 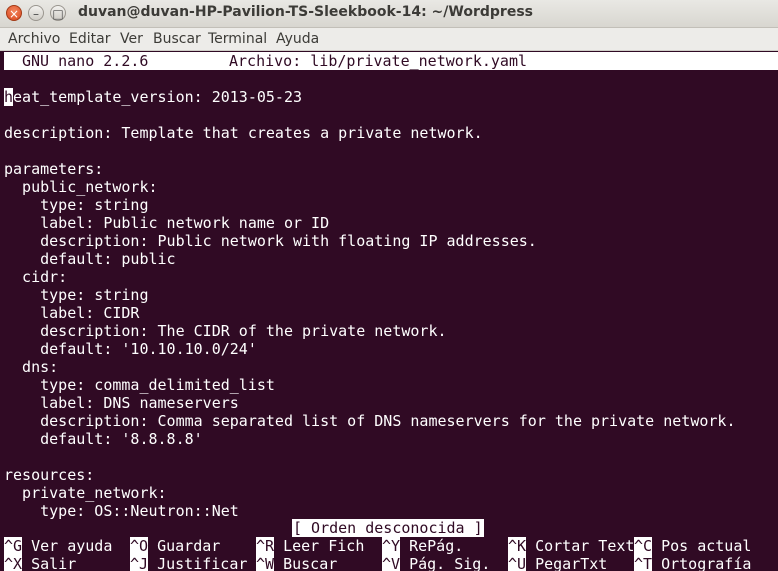 I want to click on nano-file-label: Archivo: lib/private_network.yaml, so click(x=378, y=61).